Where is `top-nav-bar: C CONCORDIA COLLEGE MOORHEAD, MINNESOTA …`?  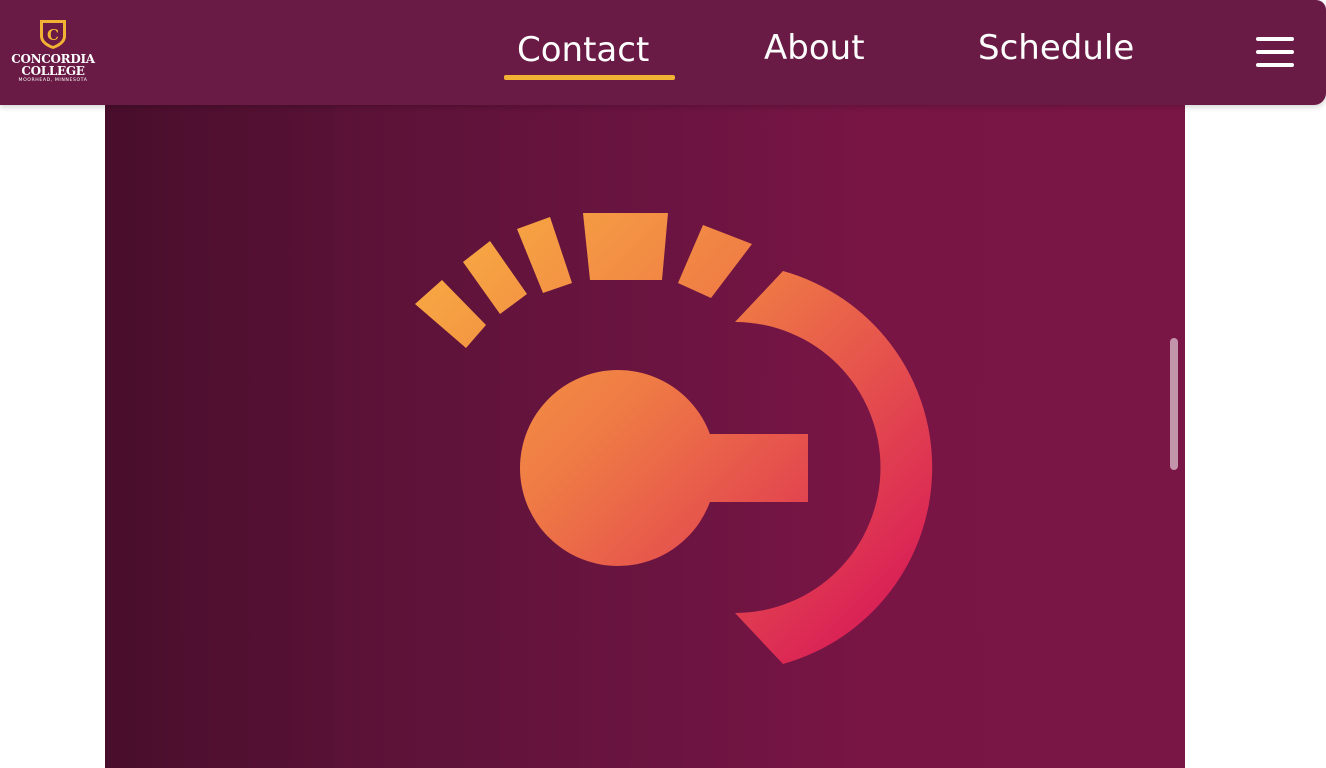
top-nav-bar: C CONCORDIA COLLEGE MOORHEAD, MINNESOTA … is located at coordinates (663, 52).